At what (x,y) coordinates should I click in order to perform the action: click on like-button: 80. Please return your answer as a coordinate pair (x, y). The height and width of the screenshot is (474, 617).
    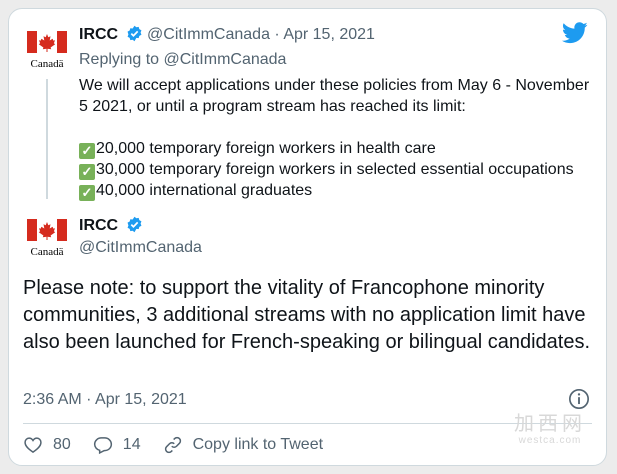
    Looking at the image, I should click on (47, 445).